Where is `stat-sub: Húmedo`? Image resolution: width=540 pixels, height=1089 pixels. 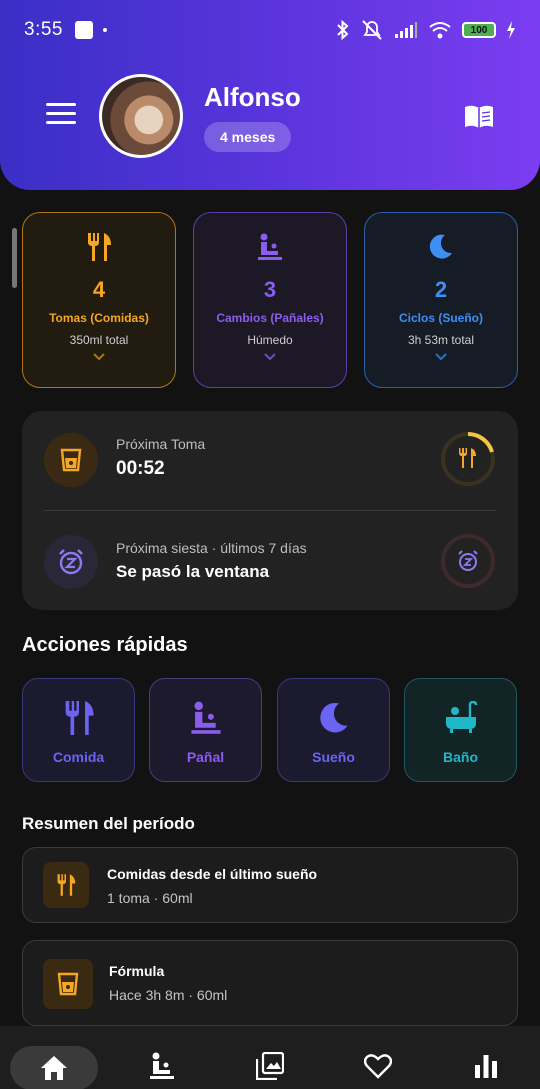
stat-sub: Húmedo is located at coordinates (270, 340).